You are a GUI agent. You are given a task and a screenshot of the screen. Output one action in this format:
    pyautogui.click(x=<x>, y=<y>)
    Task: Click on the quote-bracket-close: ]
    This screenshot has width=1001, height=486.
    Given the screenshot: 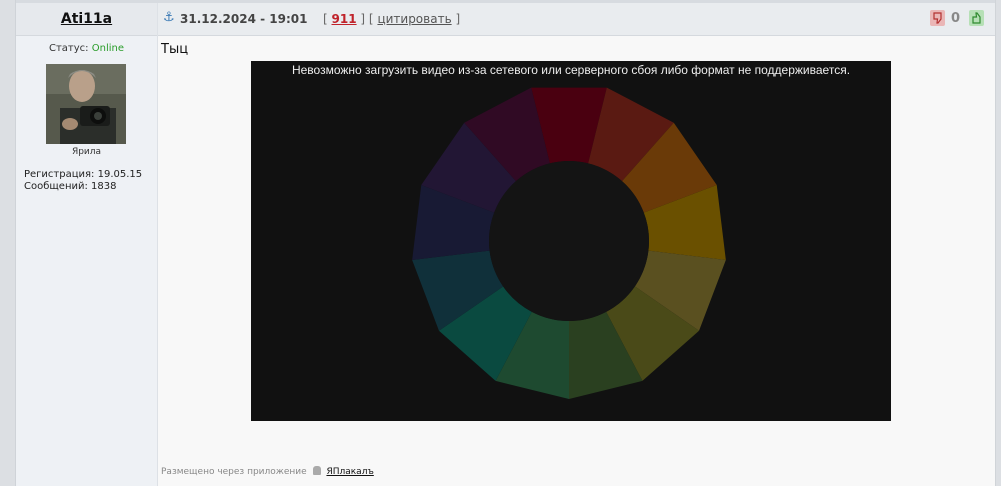 What is the action you would take?
    pyautogui.click(x=458, y=19)
    